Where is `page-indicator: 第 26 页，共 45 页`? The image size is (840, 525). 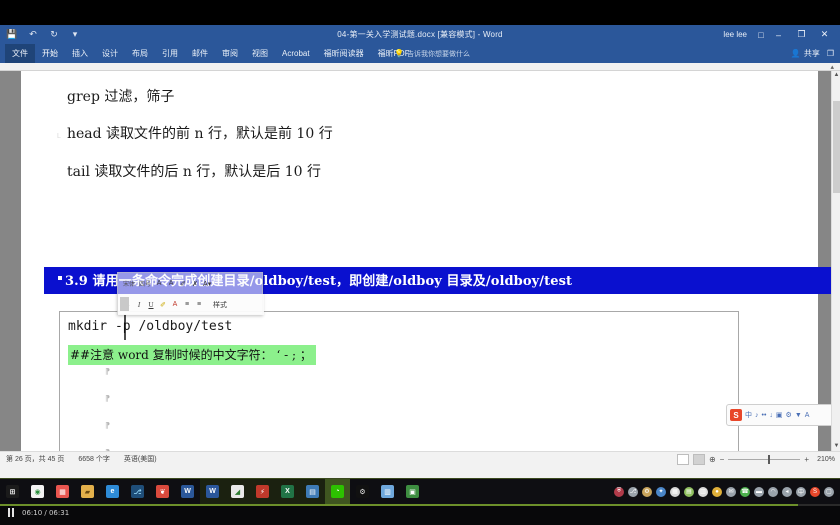 page-indicator: 第 26 页，共 45 页 is located at coordinates (35, 459).